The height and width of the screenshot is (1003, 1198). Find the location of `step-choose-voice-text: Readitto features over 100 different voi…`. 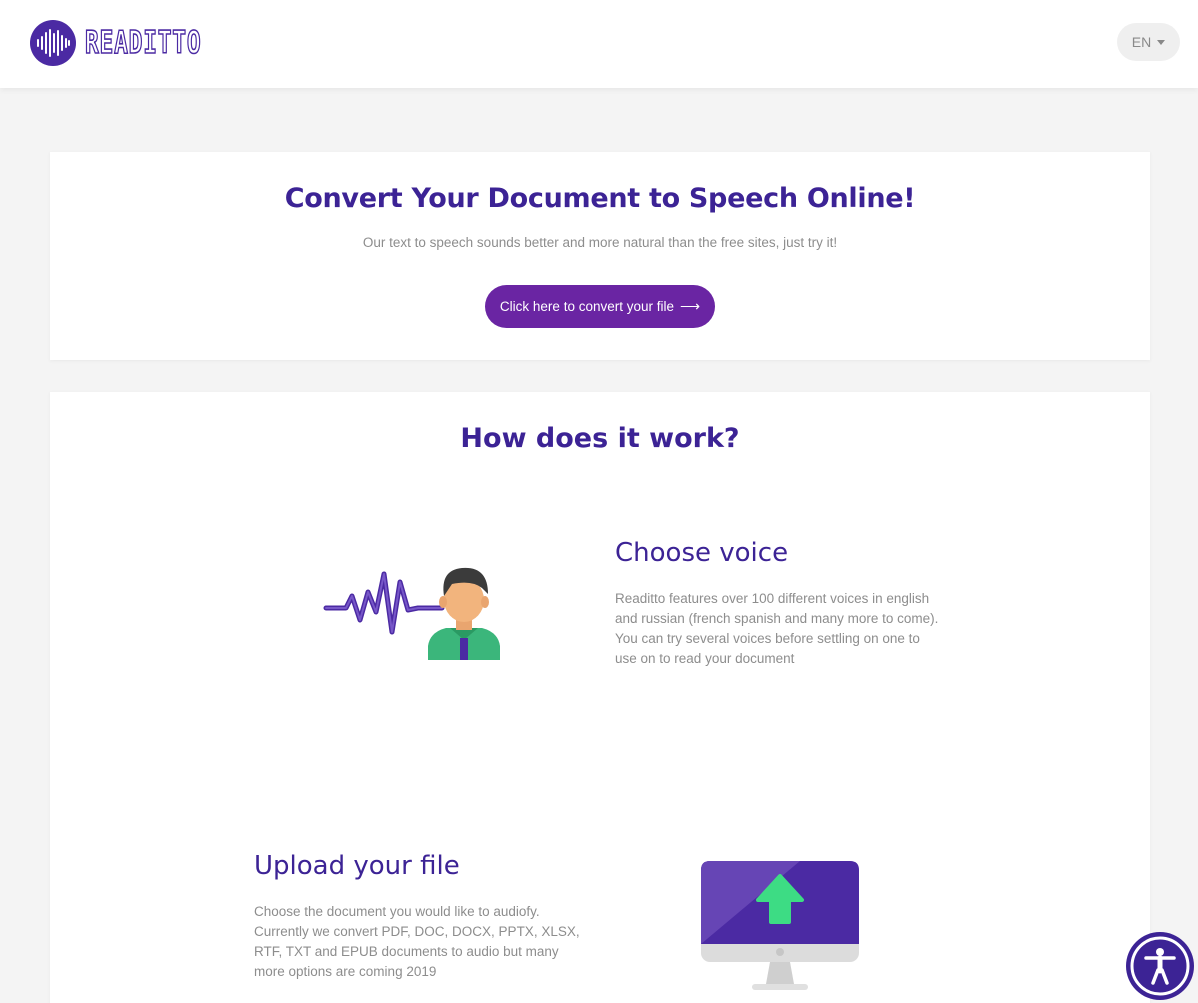

step-choose-voice-text: Readitto features over 100 different voi… is located at coordinates (777, 628).